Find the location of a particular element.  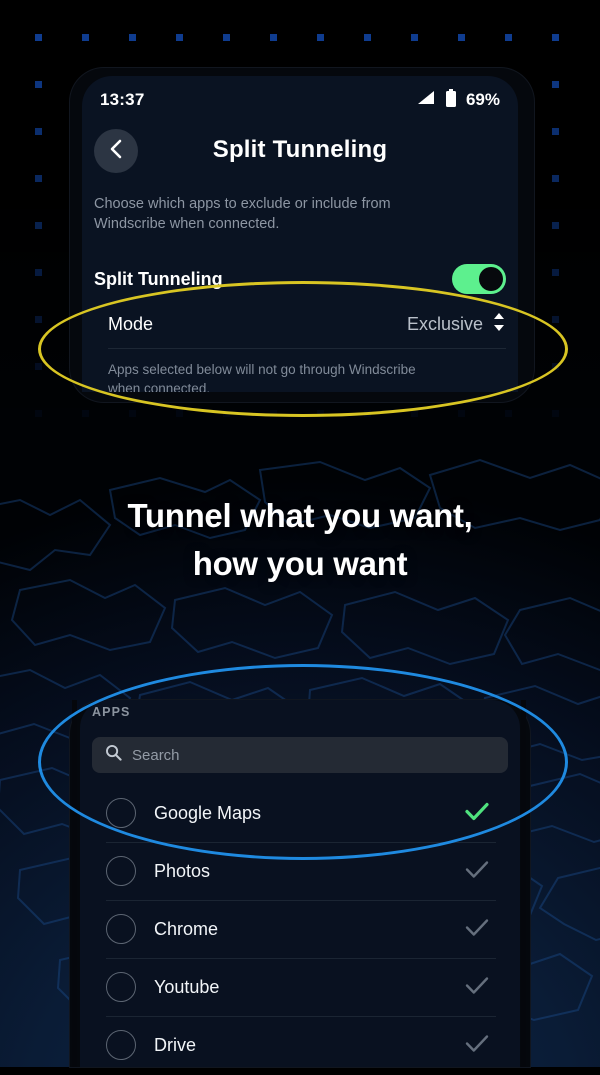

split-tunneling-label: Split Tunneling is located at coordinates (158, 278).